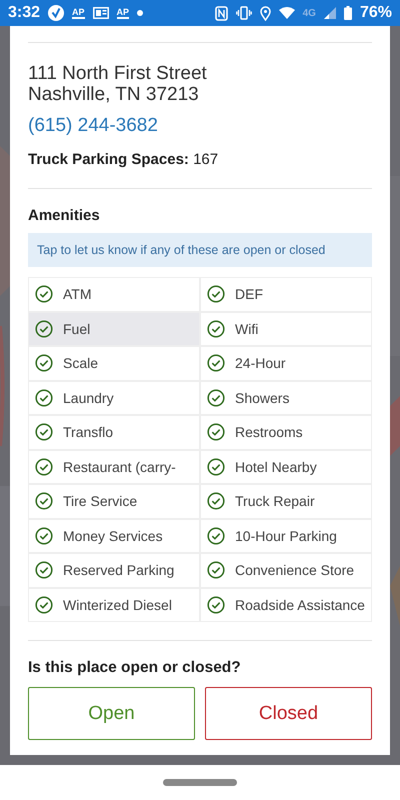 Image resolution: width=400 pixels, height=800 pixels. Describe the element at coordinates (111, 713) in the screenshot. I see `open-button: Open` at that location.